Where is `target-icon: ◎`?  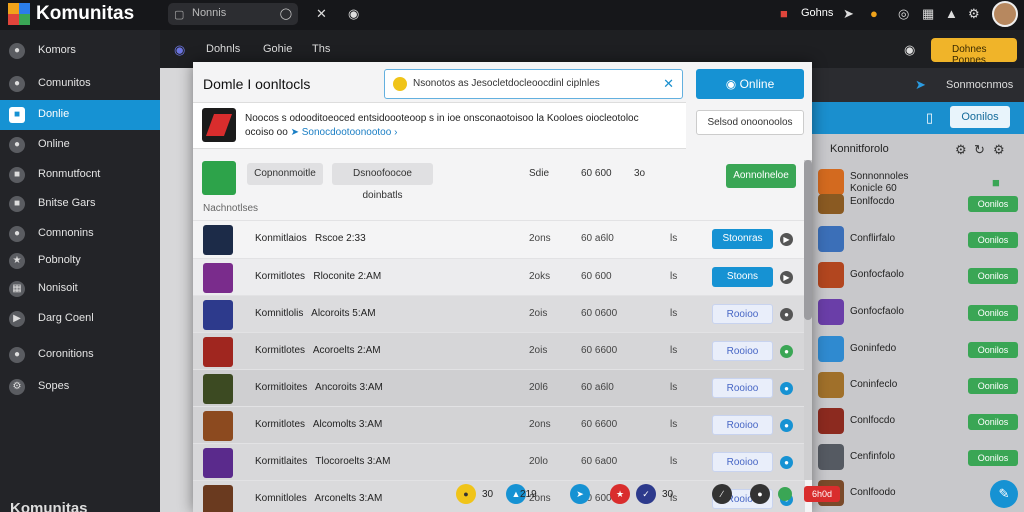
target-icon: ◎ is located at coordinates (903, 14).